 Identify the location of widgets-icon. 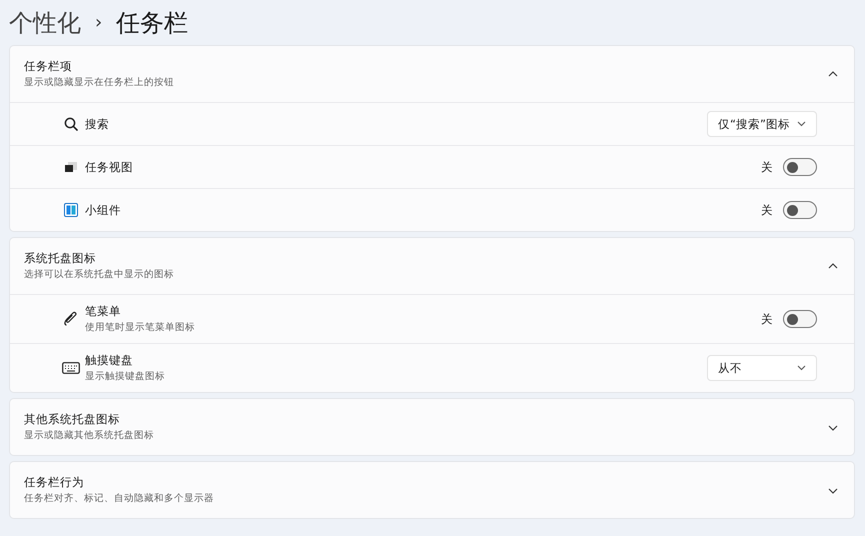
(71, 210).